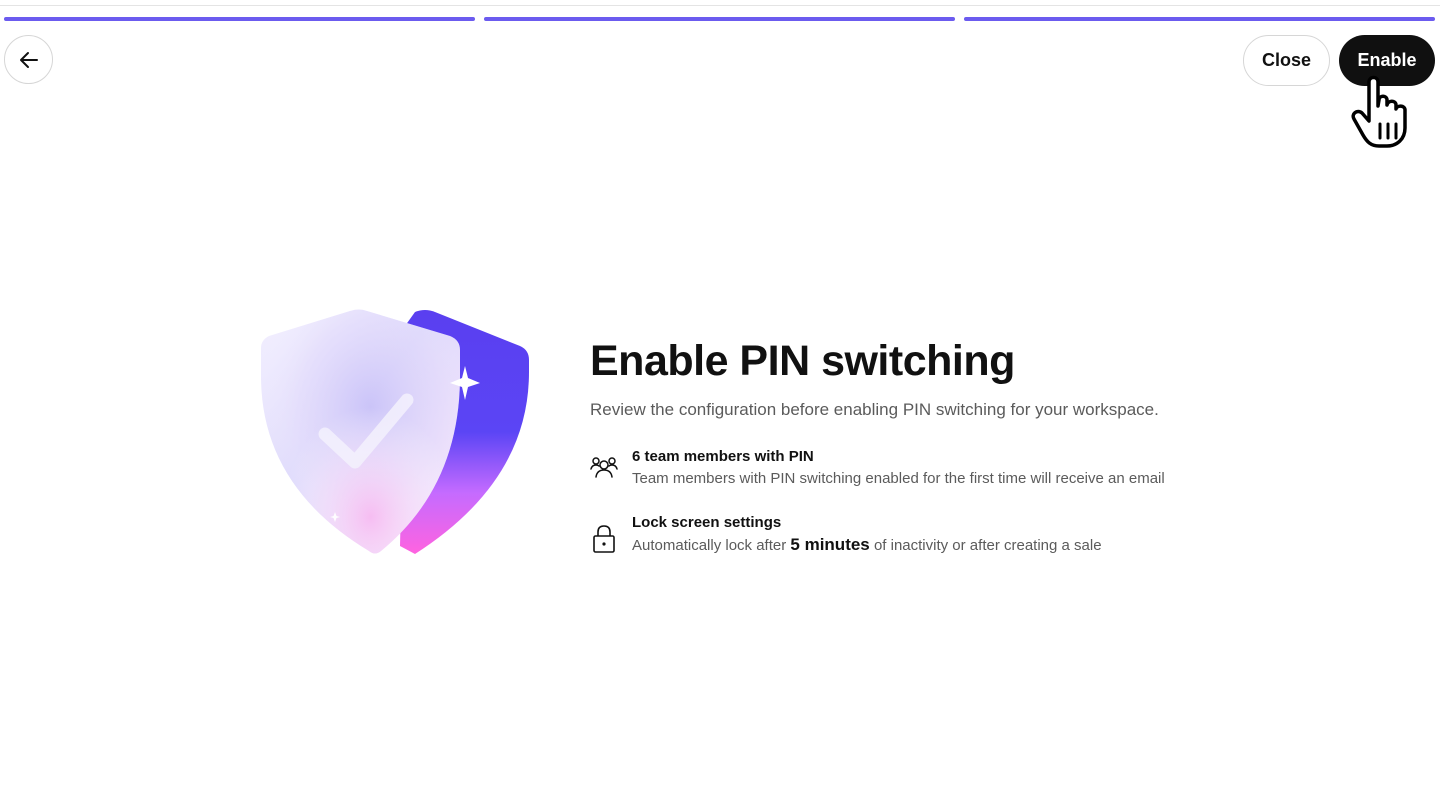 This screenshot has height=800, width=1440. I want to click on back-button, so click(28, 59).